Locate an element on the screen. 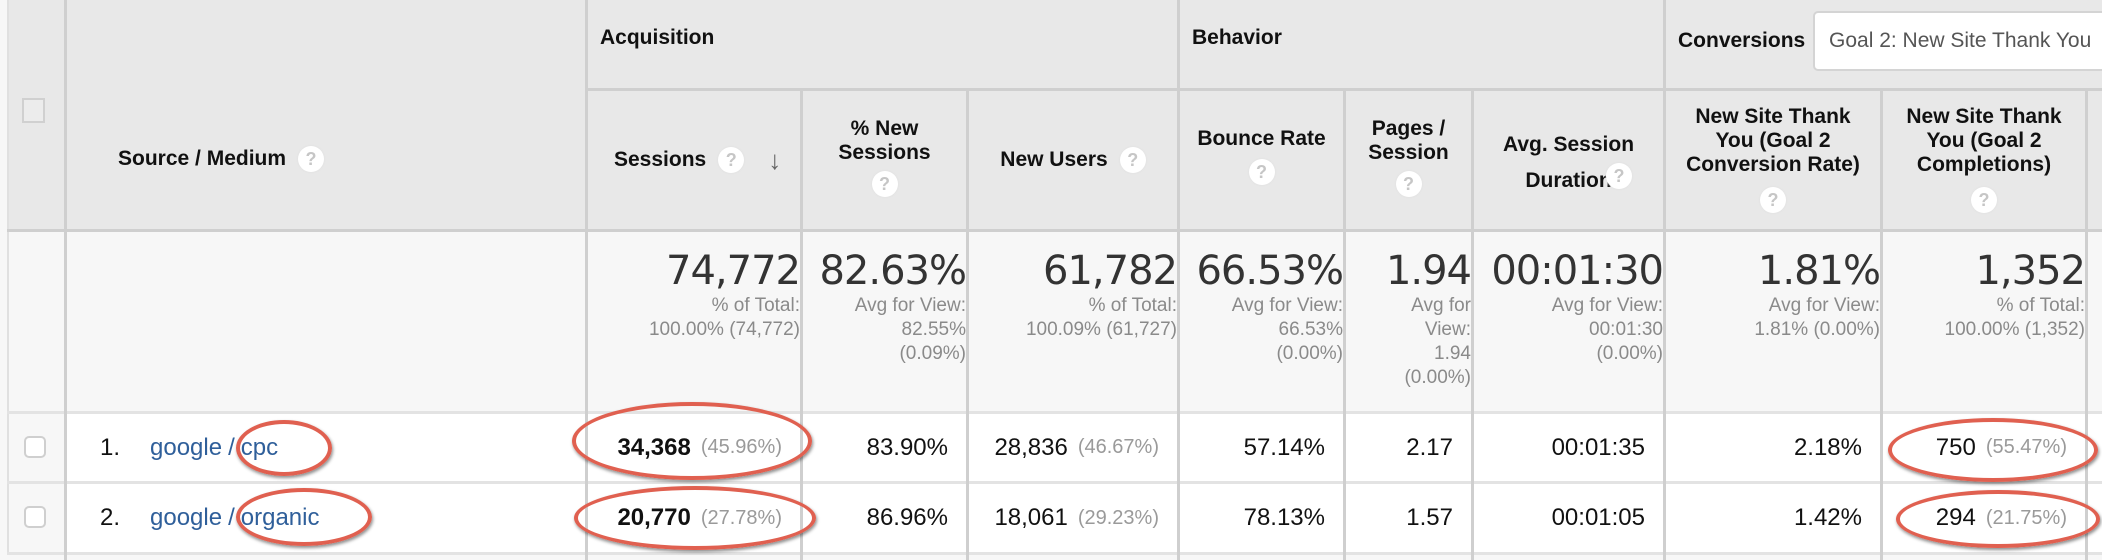  col-bounce-rate: Bounce Rate ? is located at coordinates (1261, 160).